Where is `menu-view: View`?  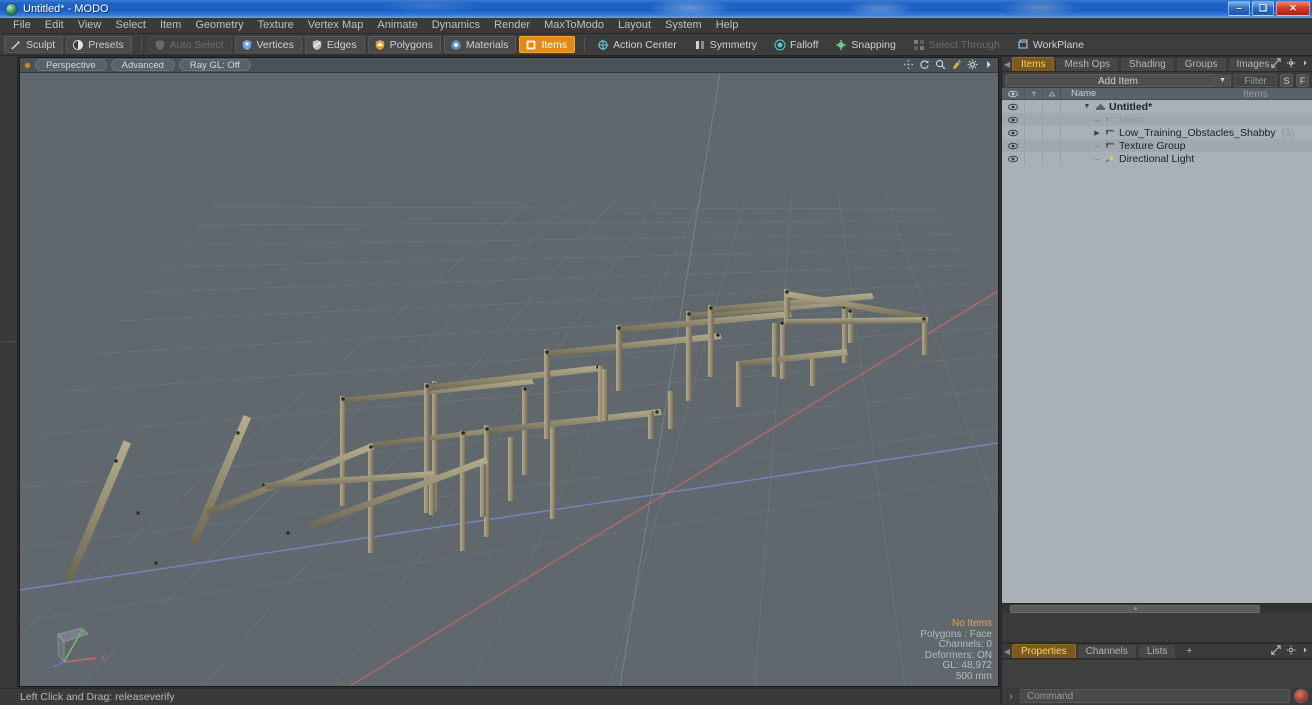 menu-view: View is located at coordinates (90, 25).